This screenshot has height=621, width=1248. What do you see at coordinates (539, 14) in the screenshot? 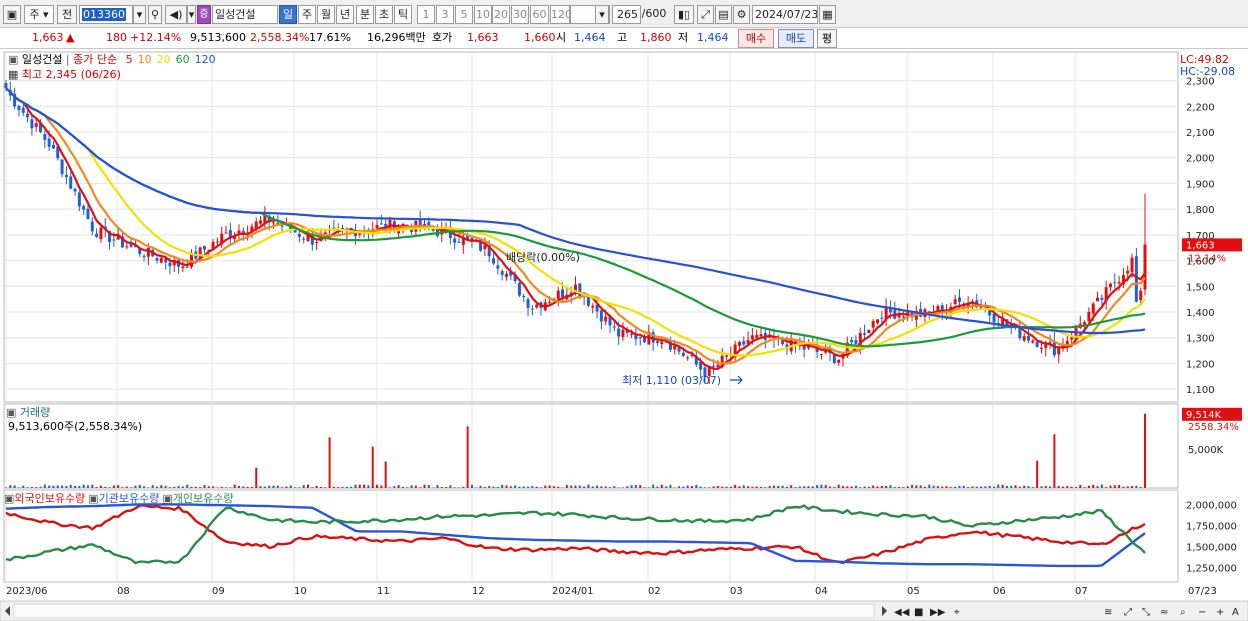
I see `interval-button: 60` at bounding box center [539, 14].